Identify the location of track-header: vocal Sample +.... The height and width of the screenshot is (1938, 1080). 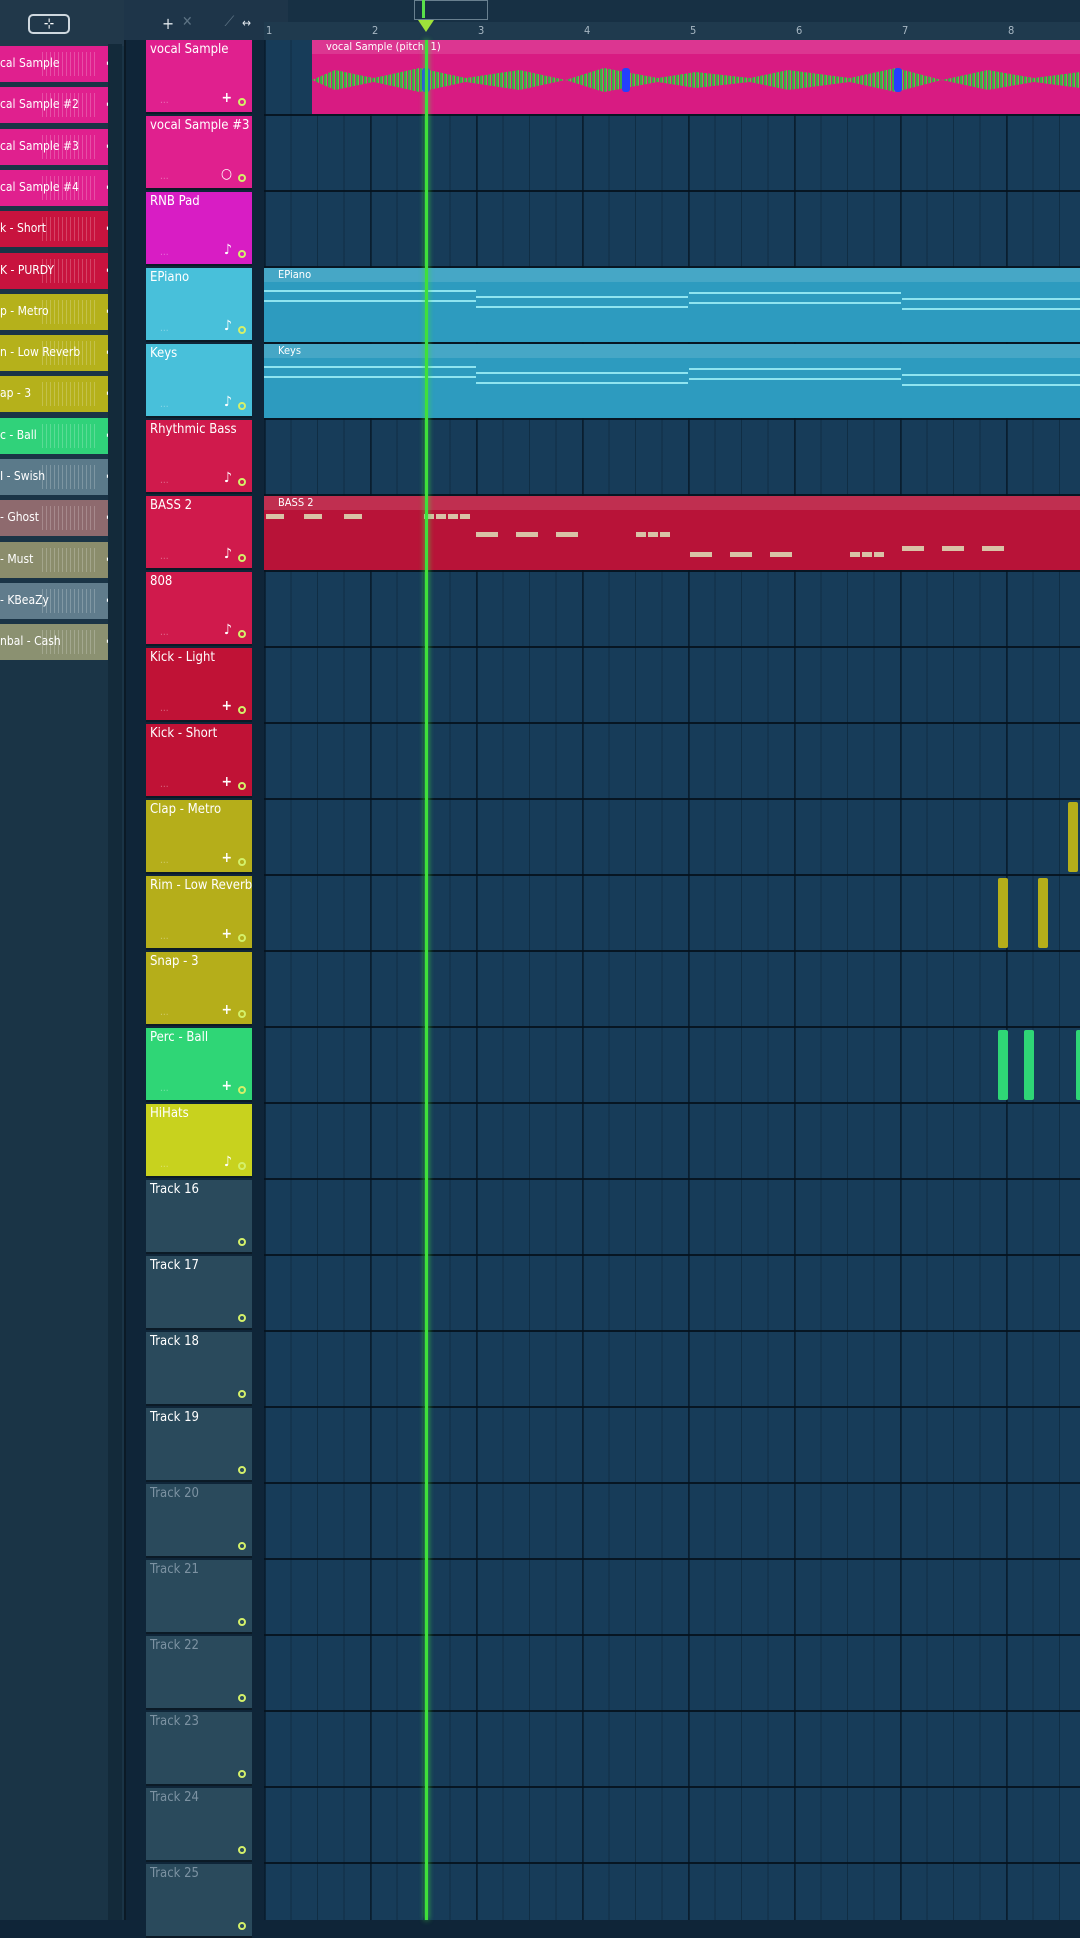
(199, 77).